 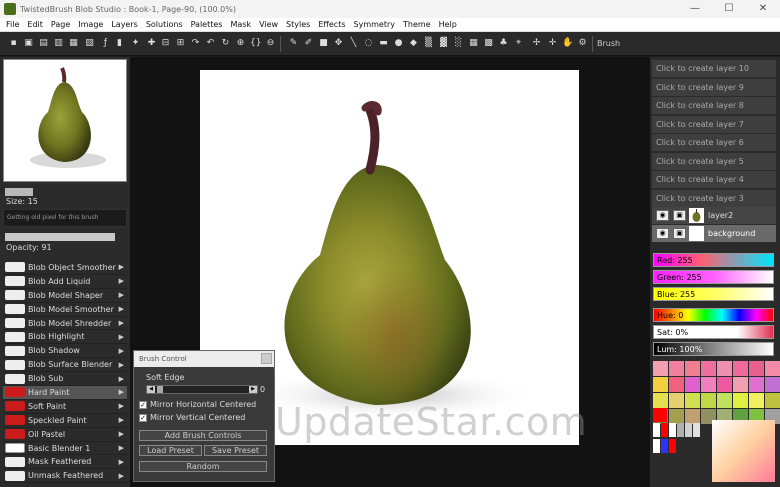 I want to click on brush-item: Soft Paint ▶, so click(x=65, y=406).